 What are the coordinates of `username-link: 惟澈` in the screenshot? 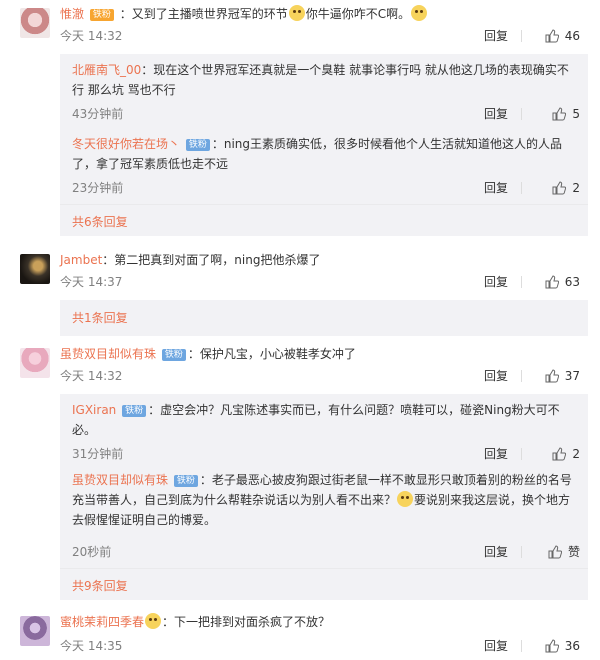 It's located at (72, 14).